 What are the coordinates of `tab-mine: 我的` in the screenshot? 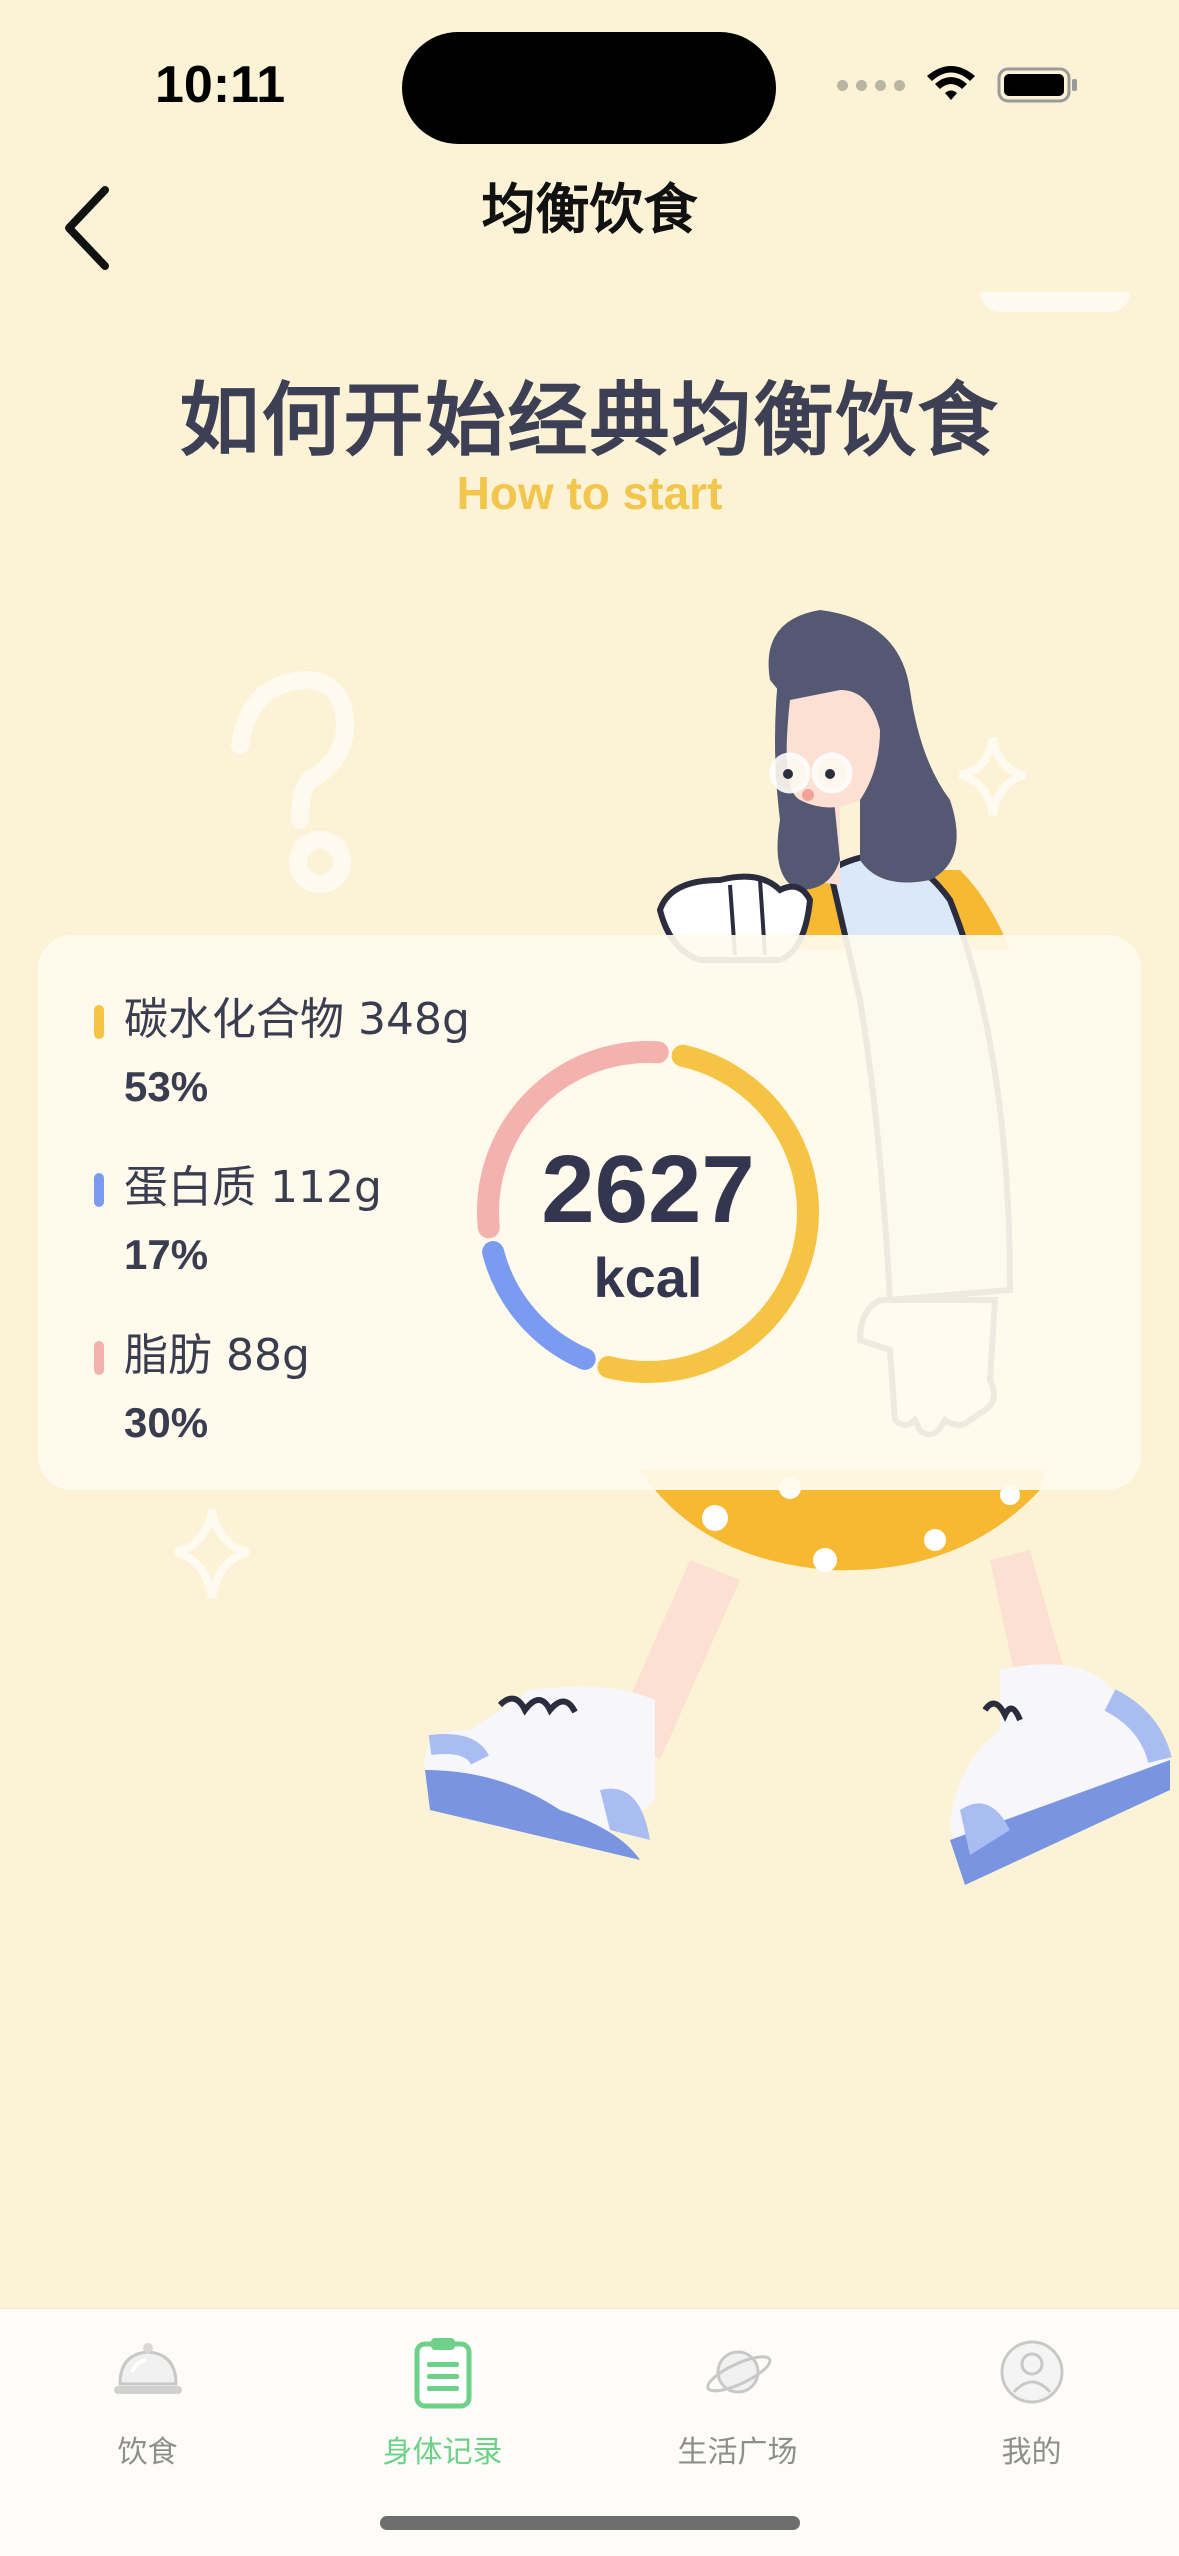 It's located at (1031, 2399).